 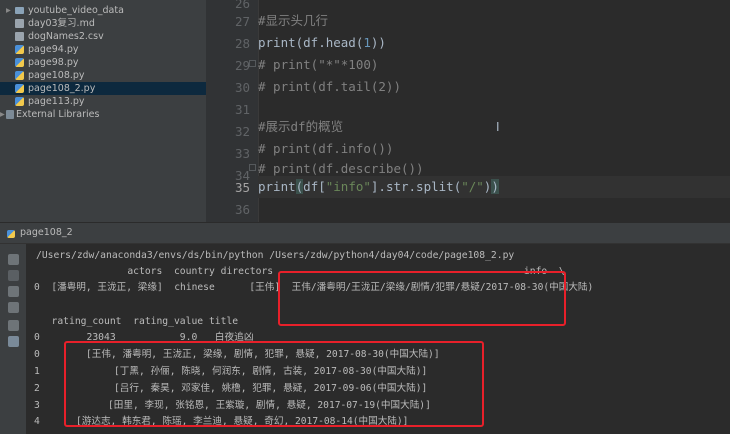 I want to click on line-number: 30, so click(x=242, y=87).